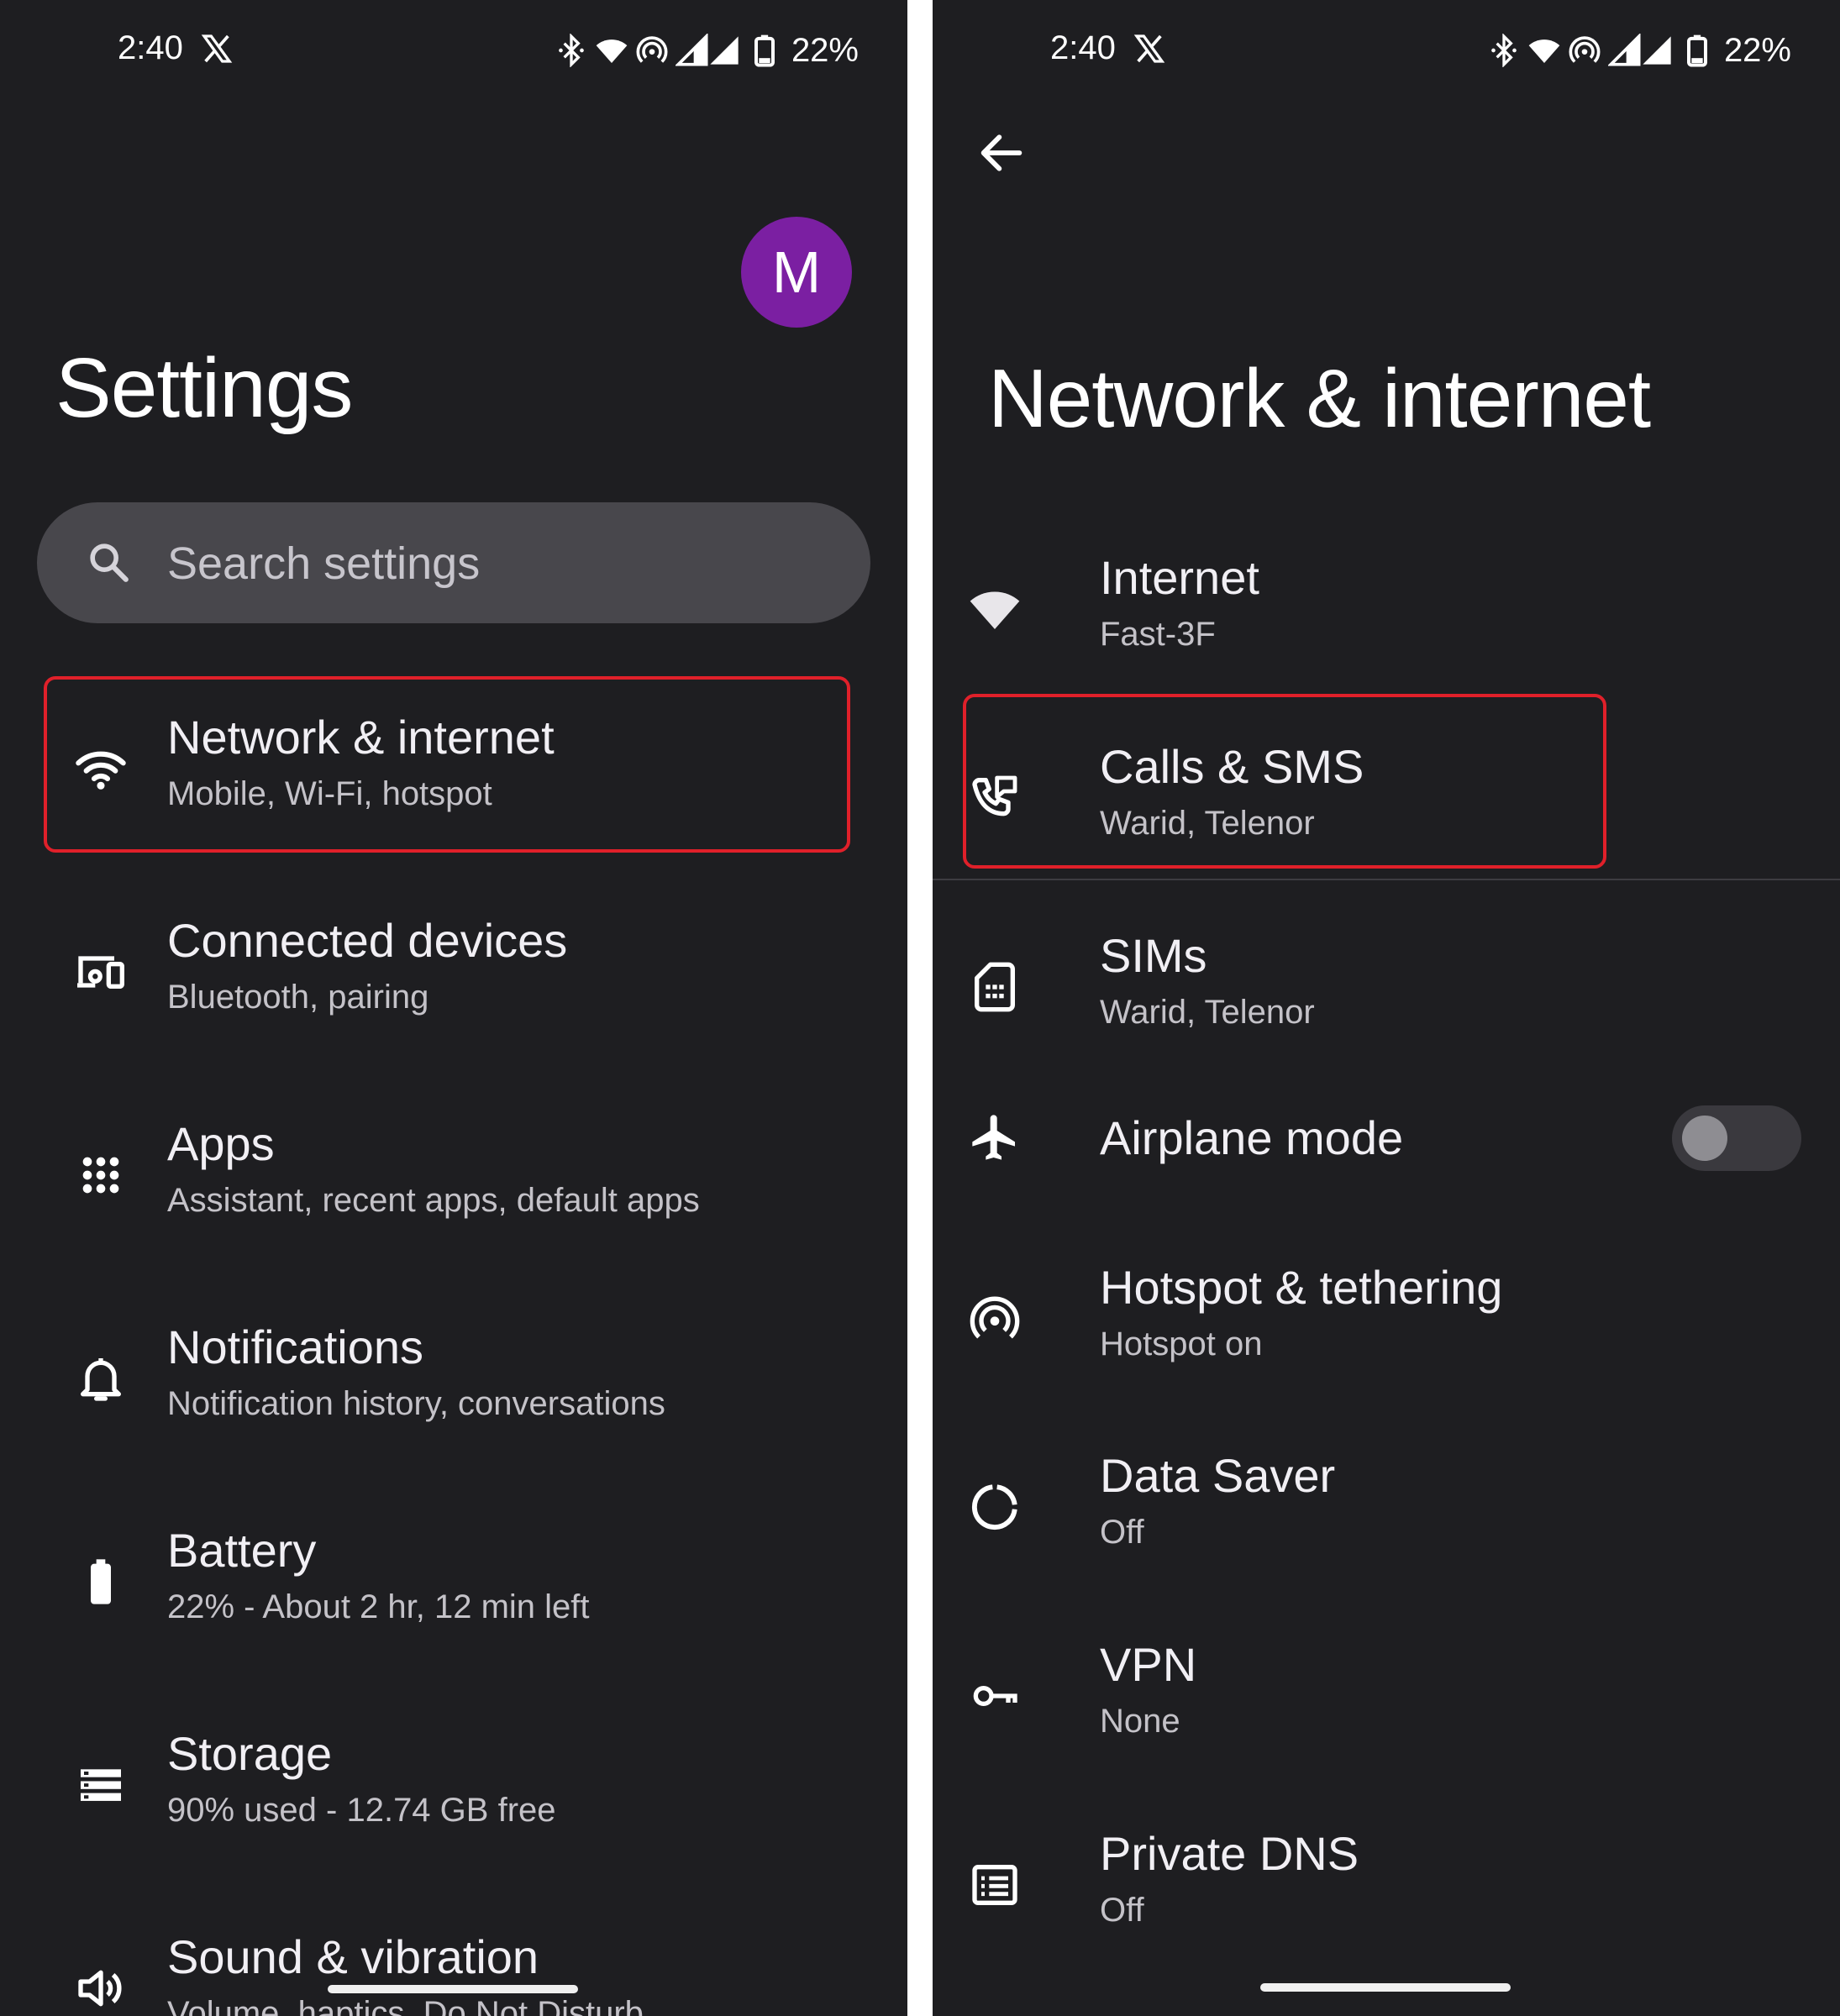  What do you see at coordinates (1158, 634) in the screenshot?
I see `item-subtitle: Fast-3F` at bounding box center [1158, 634].